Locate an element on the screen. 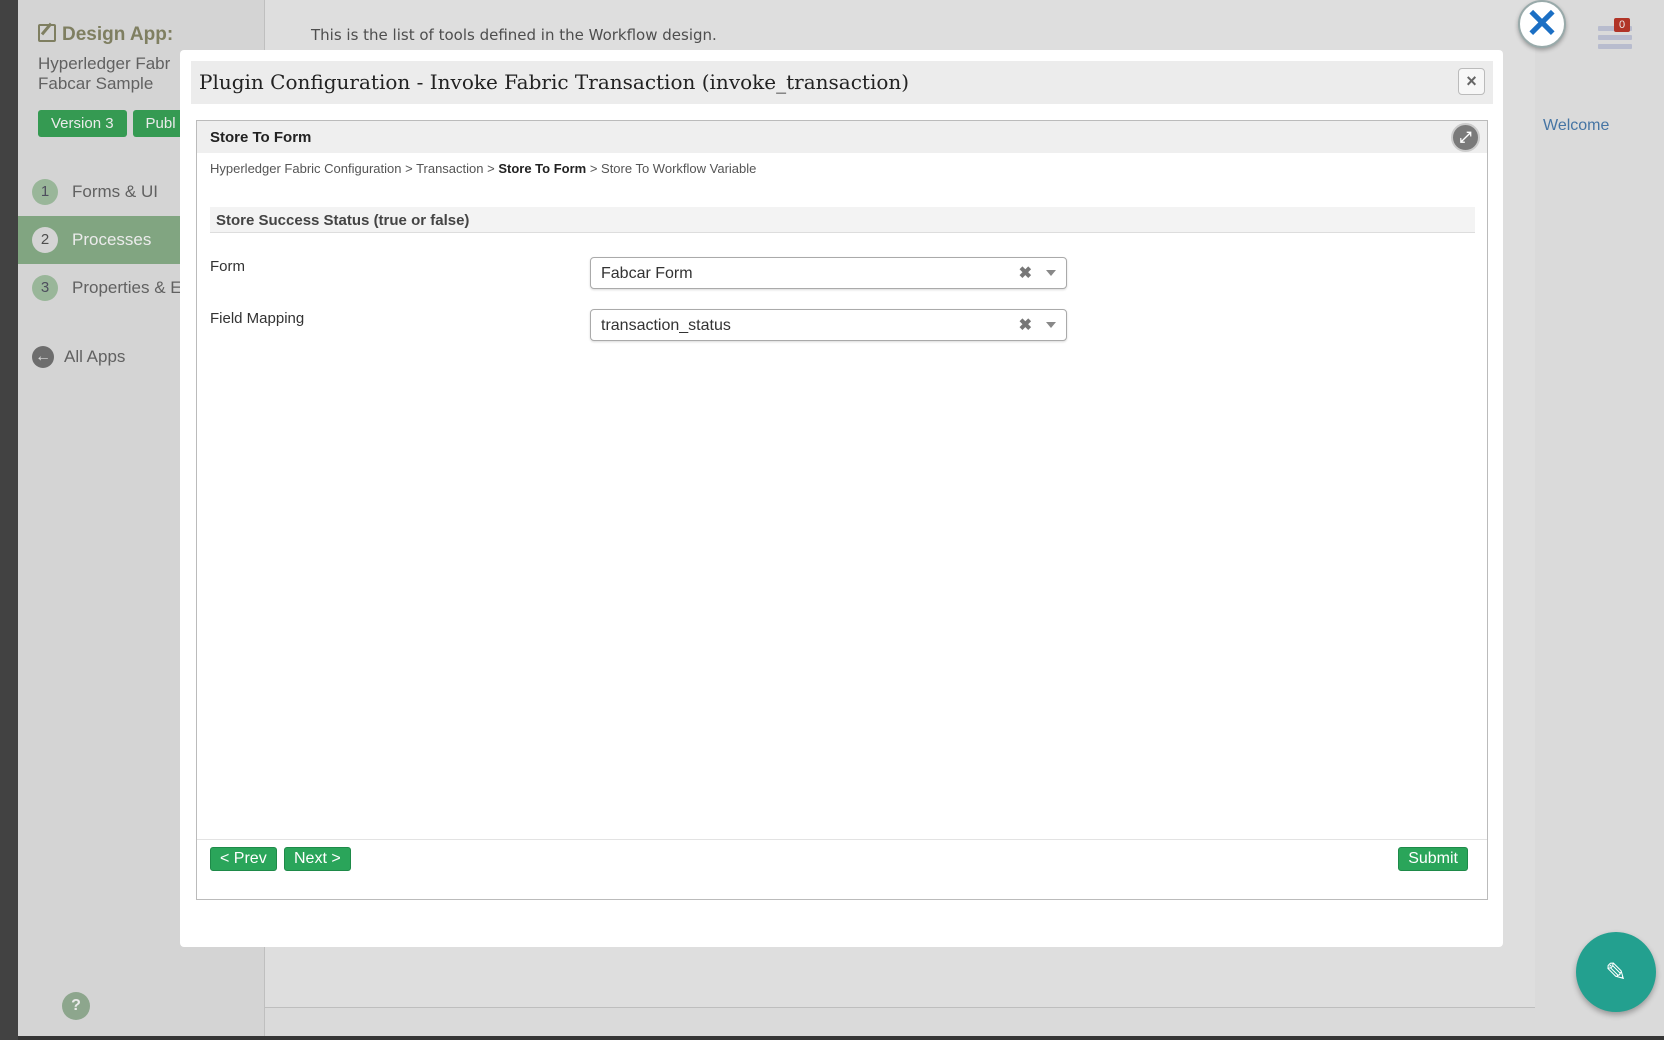 The height and width of the screenshot is (1040, 1664). pencil-icon: ✎ is located at coordinates (1616, 971).